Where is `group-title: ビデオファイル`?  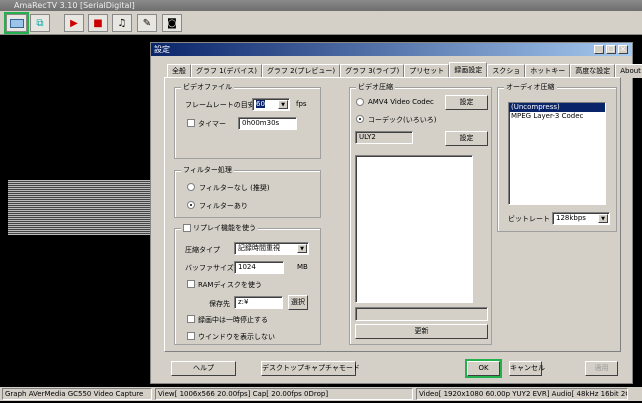 group-title: ビデオファイル is located at coordinates (207, 87).